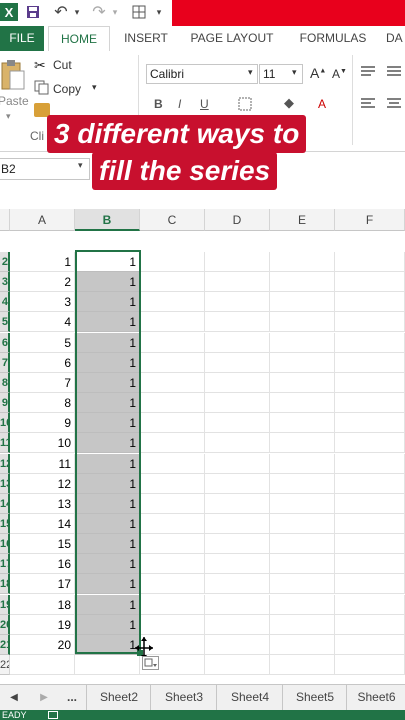  What do you see at coordinates (107, 220) in the screenshot?
I see `column-header-b: B` at bounding box center [107, 220].